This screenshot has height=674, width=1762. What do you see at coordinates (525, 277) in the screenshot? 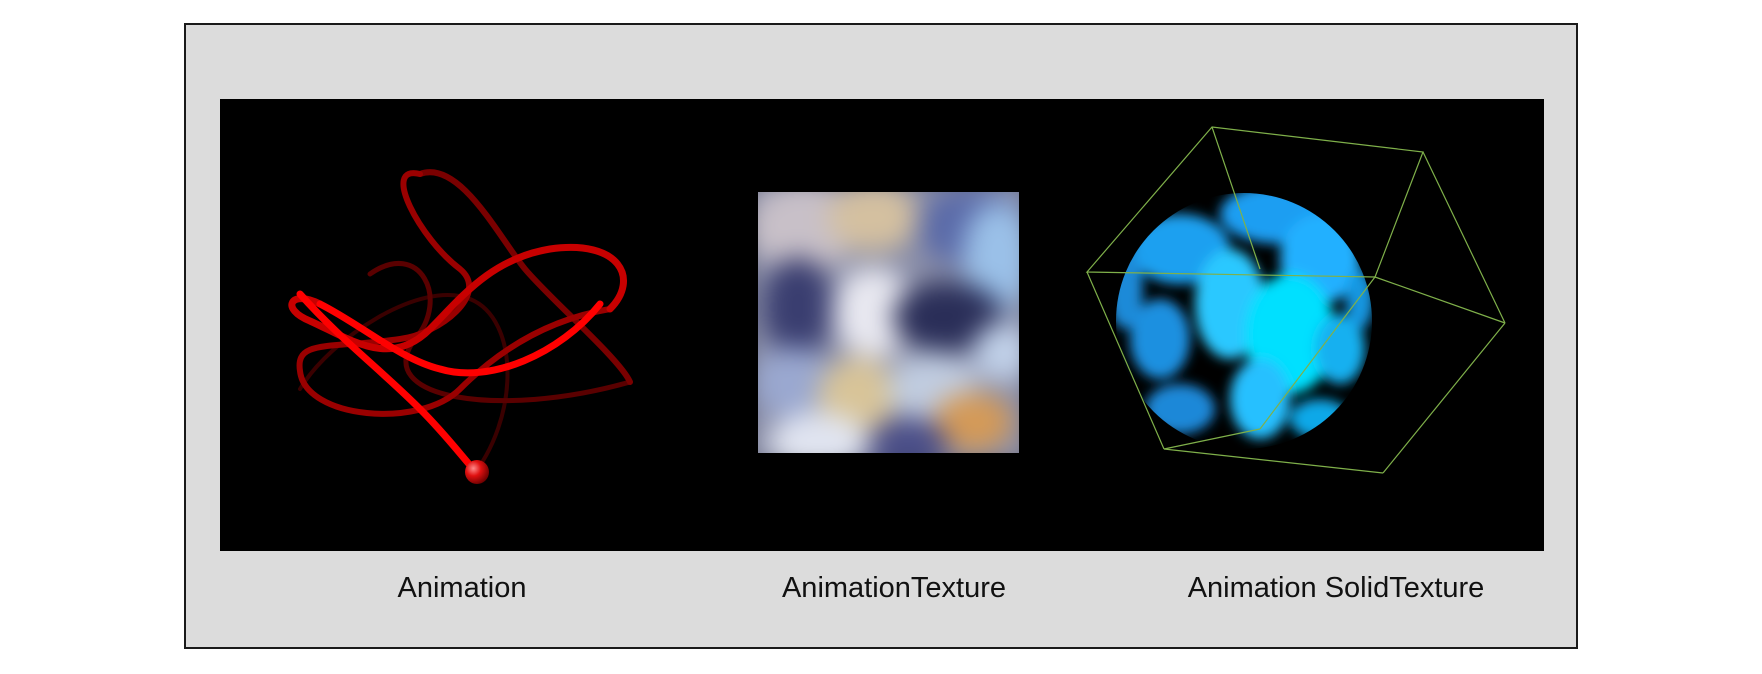
I see `faded-trail-segment` at bounding box center [525, 277].